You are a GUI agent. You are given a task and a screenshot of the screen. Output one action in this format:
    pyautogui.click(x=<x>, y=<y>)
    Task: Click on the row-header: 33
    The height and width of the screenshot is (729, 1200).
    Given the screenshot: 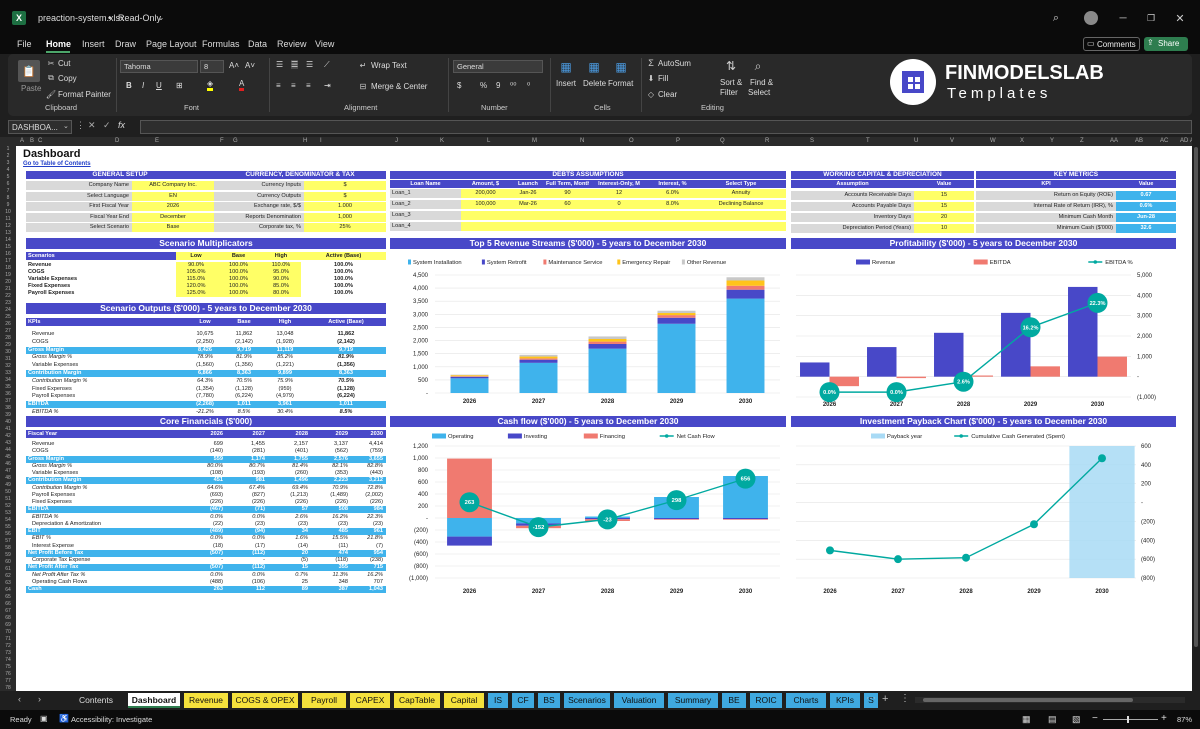 What is the action you would take?
    pyautogui.click(x=8, y=373)
    